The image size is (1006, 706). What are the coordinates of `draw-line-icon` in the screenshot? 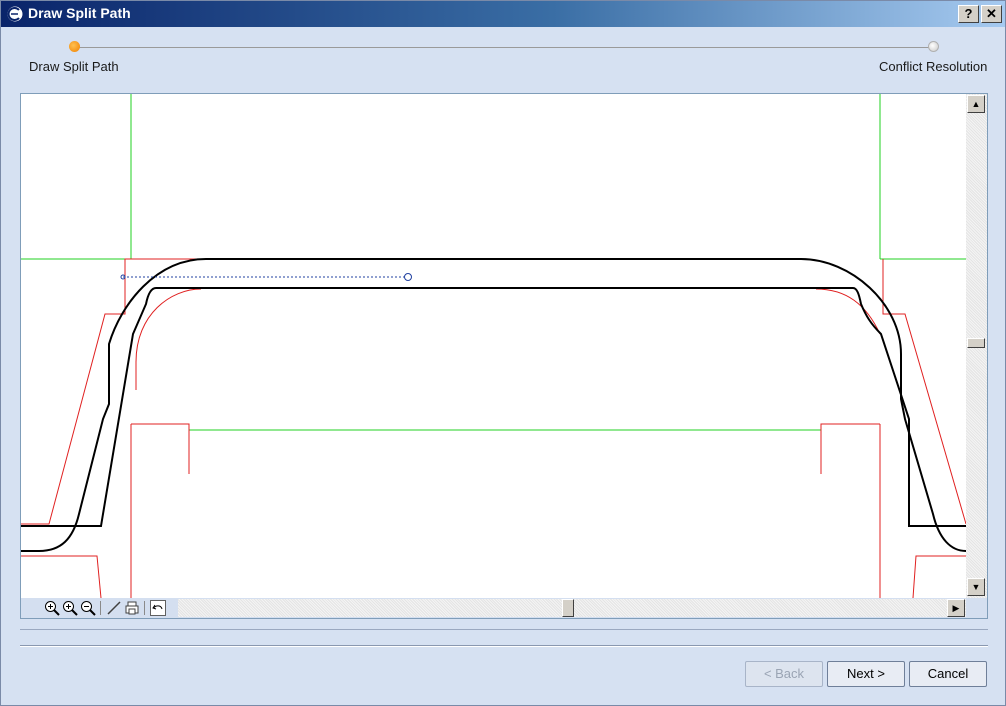 It's located at (113, 608).